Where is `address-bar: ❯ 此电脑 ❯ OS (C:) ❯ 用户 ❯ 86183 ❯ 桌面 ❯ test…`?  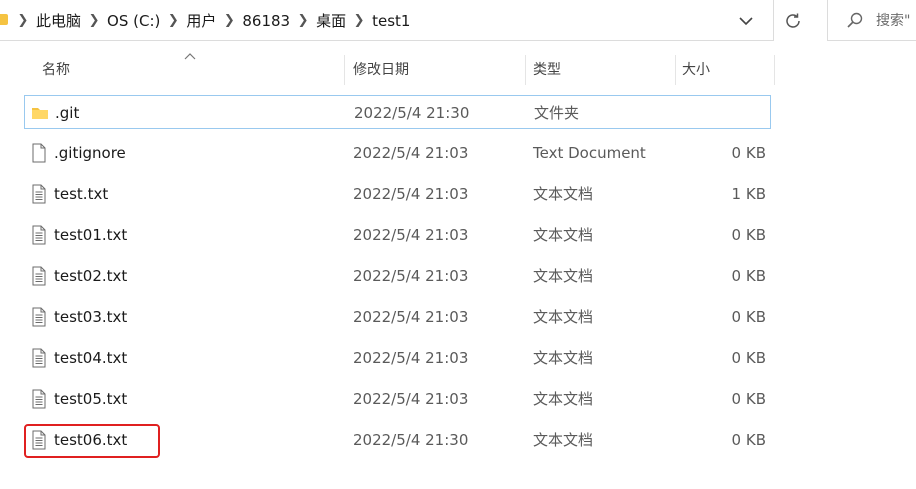 address-bar: ❯ 此电脑 ❯ OS (C:) ❯ 用户 ❯ 86183 ❯ 桌面 ❯ test… is located at coordinates (387, 20).